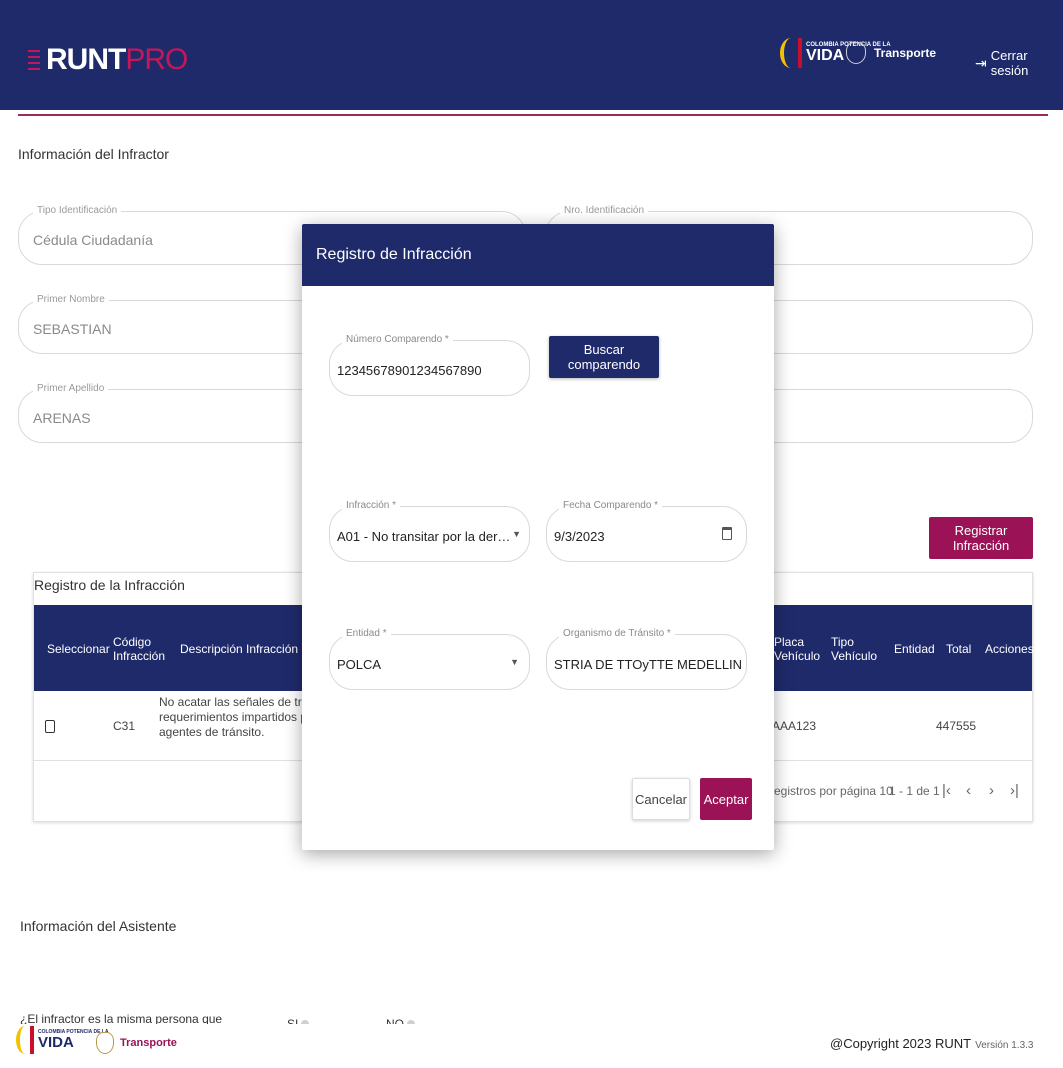 This screenshot has width=1063, height=1068. I want to click on accept-button: Aceptar, so click(726, 799).